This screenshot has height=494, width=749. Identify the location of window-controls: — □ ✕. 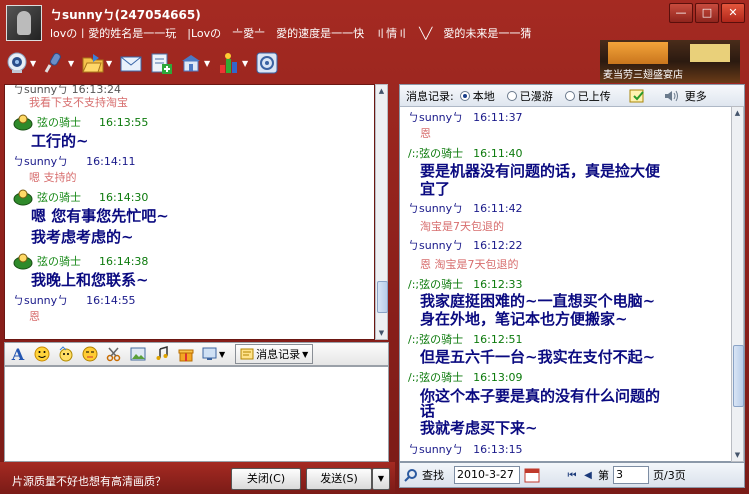
(707, 13).